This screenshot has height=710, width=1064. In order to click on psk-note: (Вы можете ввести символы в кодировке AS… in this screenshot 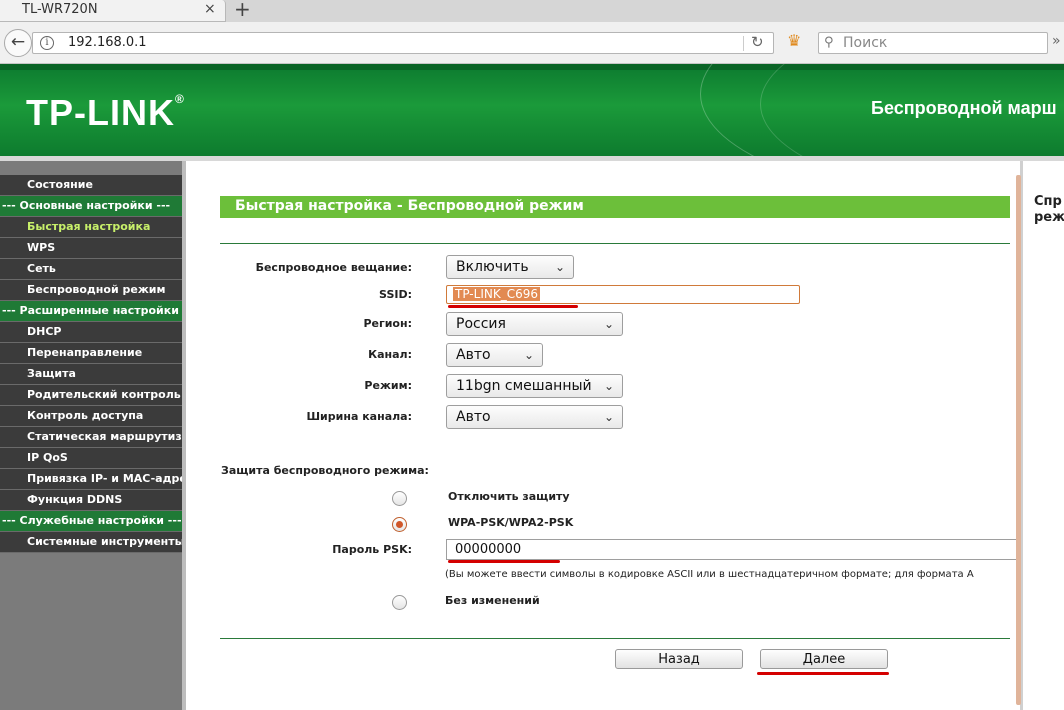, I will do `click(709, 574)`.